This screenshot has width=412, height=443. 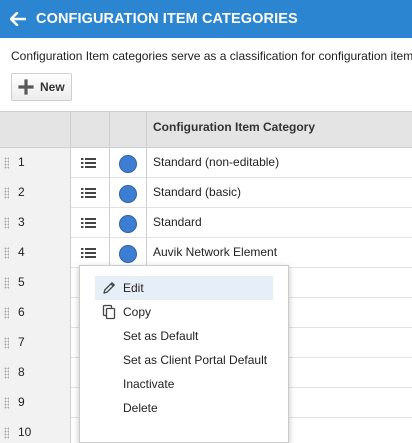 I want to click on context-menu-item: Inactivate, so click(x=184, y=384).